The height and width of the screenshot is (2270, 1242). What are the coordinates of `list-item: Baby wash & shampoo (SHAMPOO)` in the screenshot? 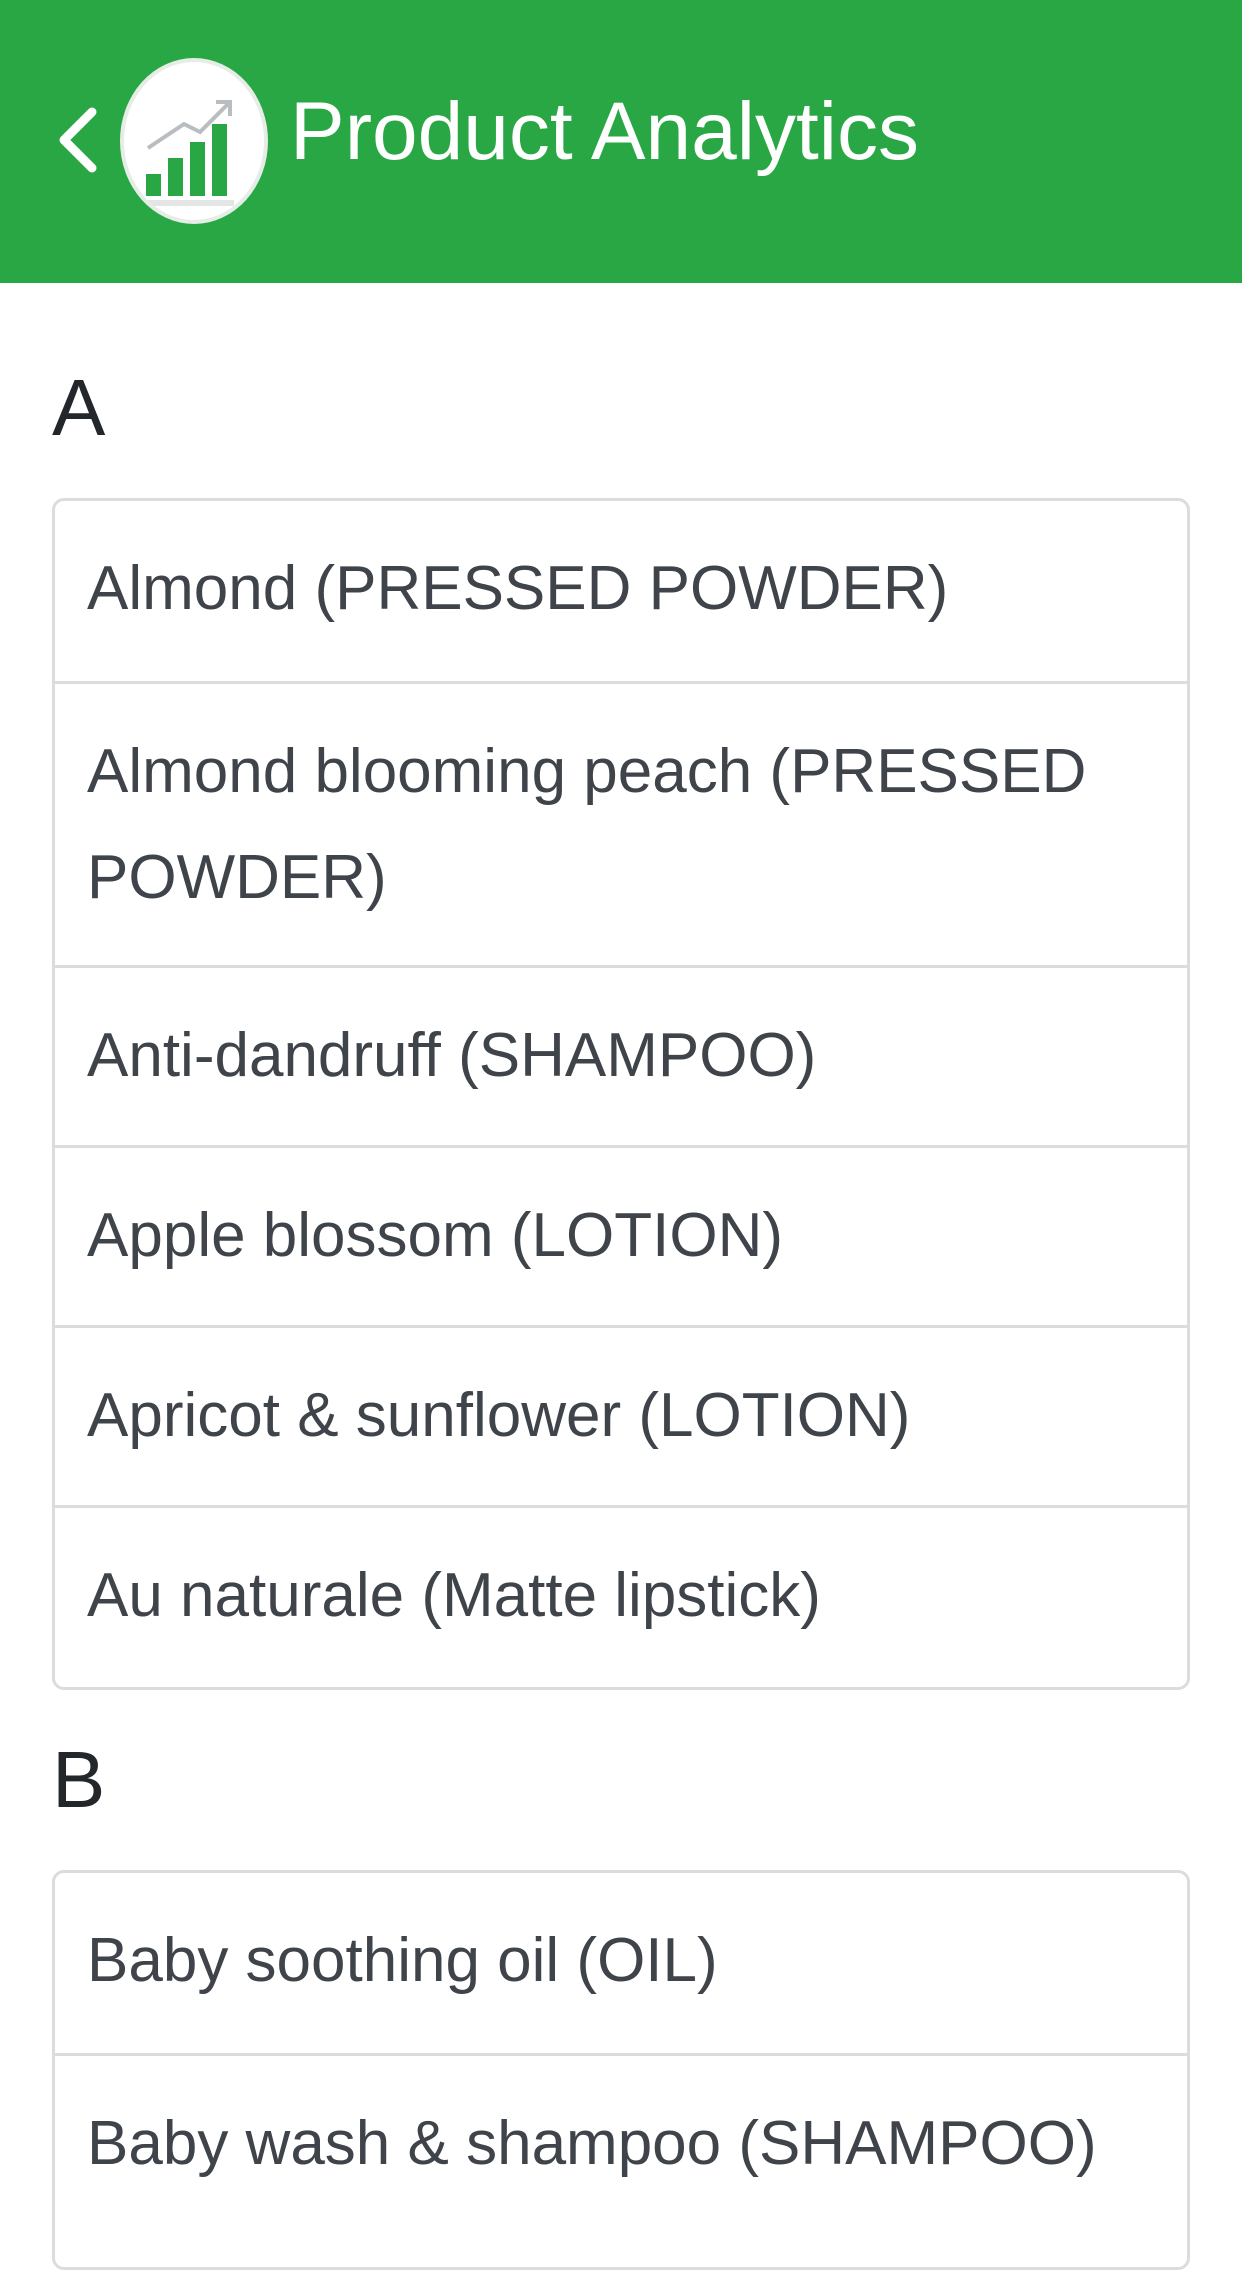 It's located at (621, 2143).